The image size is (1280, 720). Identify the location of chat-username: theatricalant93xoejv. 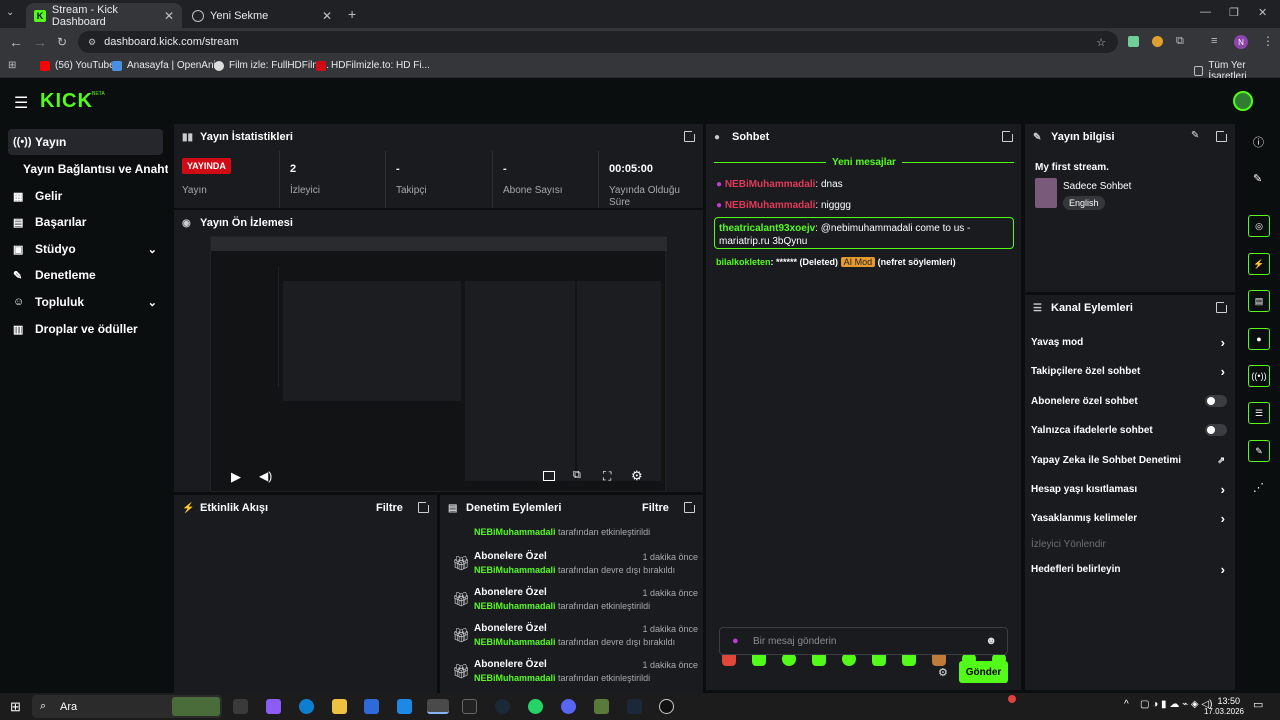
(767, 228).